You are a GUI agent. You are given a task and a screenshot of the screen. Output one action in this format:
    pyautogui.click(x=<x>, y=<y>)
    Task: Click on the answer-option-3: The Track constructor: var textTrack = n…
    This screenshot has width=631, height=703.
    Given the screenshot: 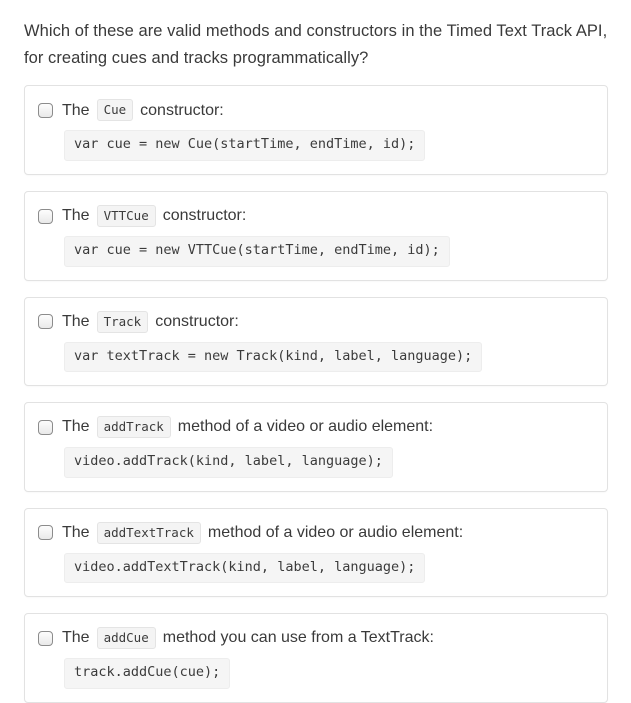 What is the action you would take?
    pyautogui.click(x=316, y=341)
    